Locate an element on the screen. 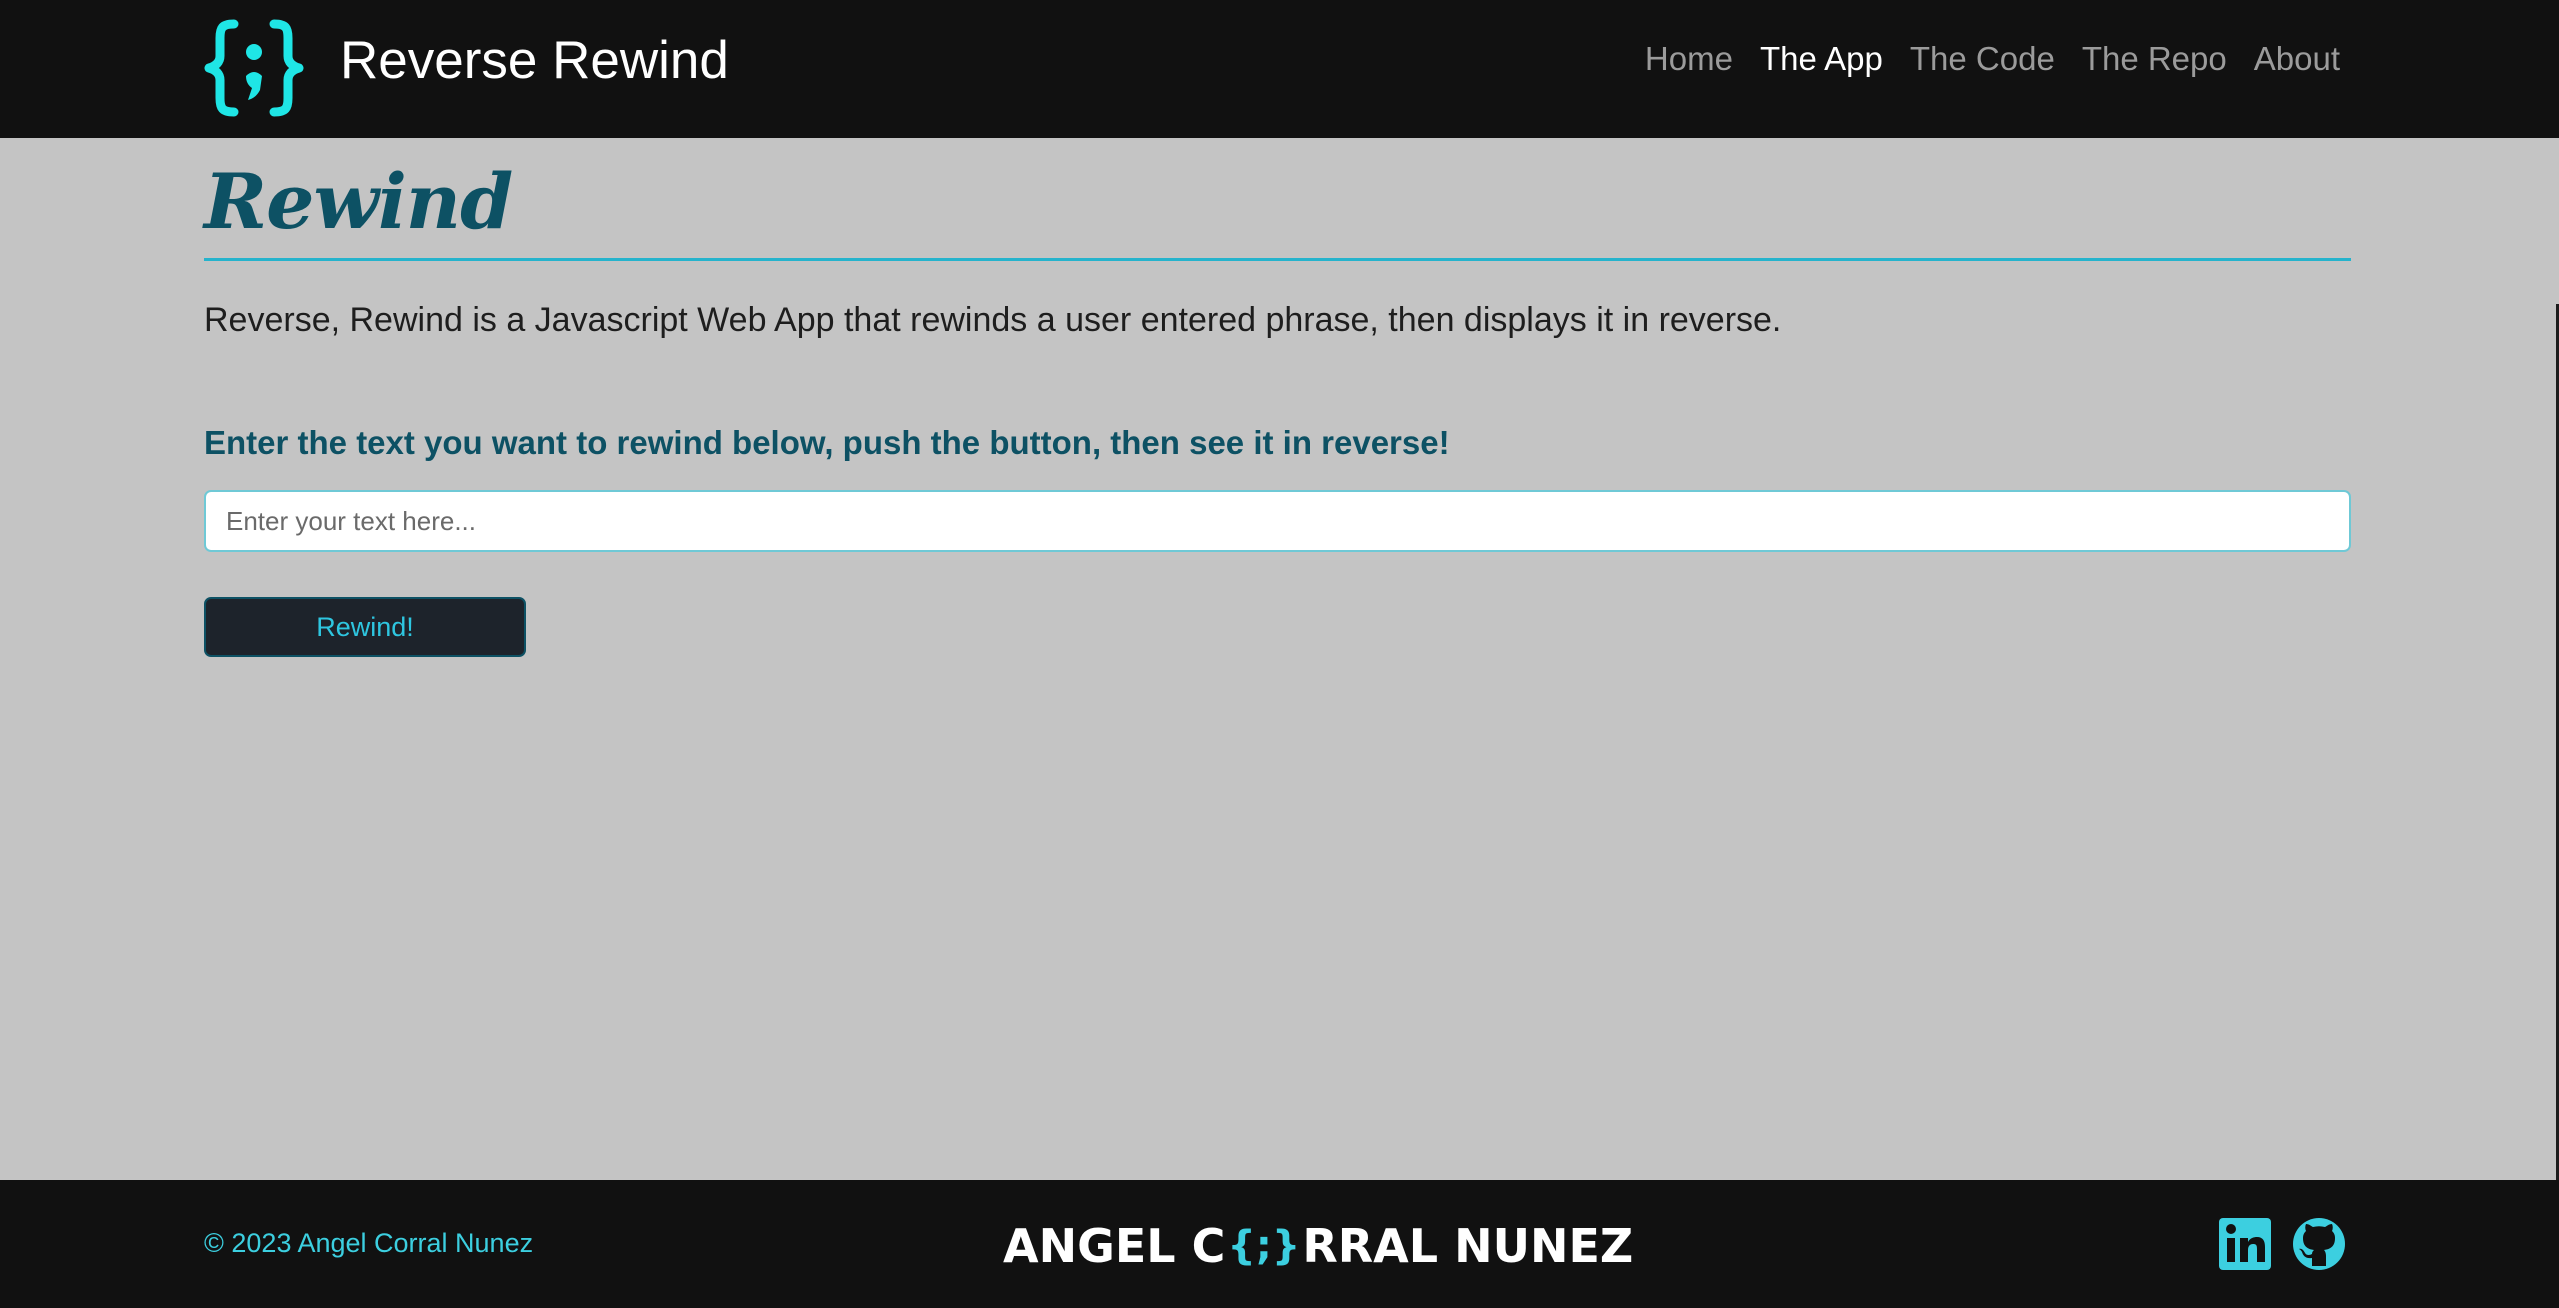 The width and height of the screenshot is (2559, 1308). rewind-button: Rewind! is located at coordinates (365, 627).